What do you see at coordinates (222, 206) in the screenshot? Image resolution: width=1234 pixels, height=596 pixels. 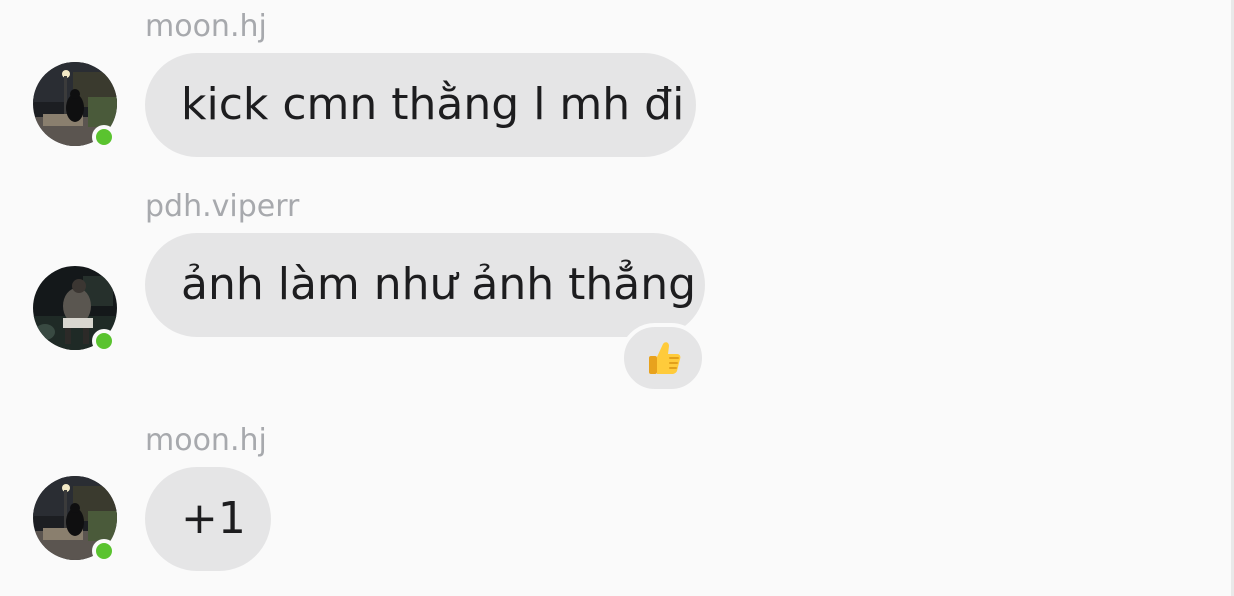 I see `sender-name: pdh.viperr` at bounding box center [222, 206].